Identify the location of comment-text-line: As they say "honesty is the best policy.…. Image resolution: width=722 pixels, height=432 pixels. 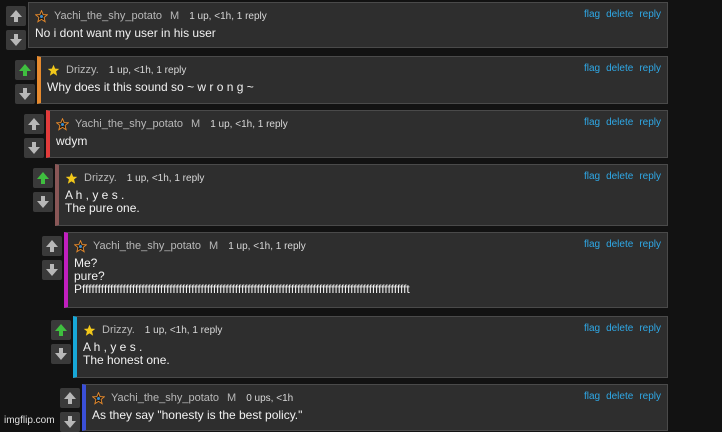
(197, 415).